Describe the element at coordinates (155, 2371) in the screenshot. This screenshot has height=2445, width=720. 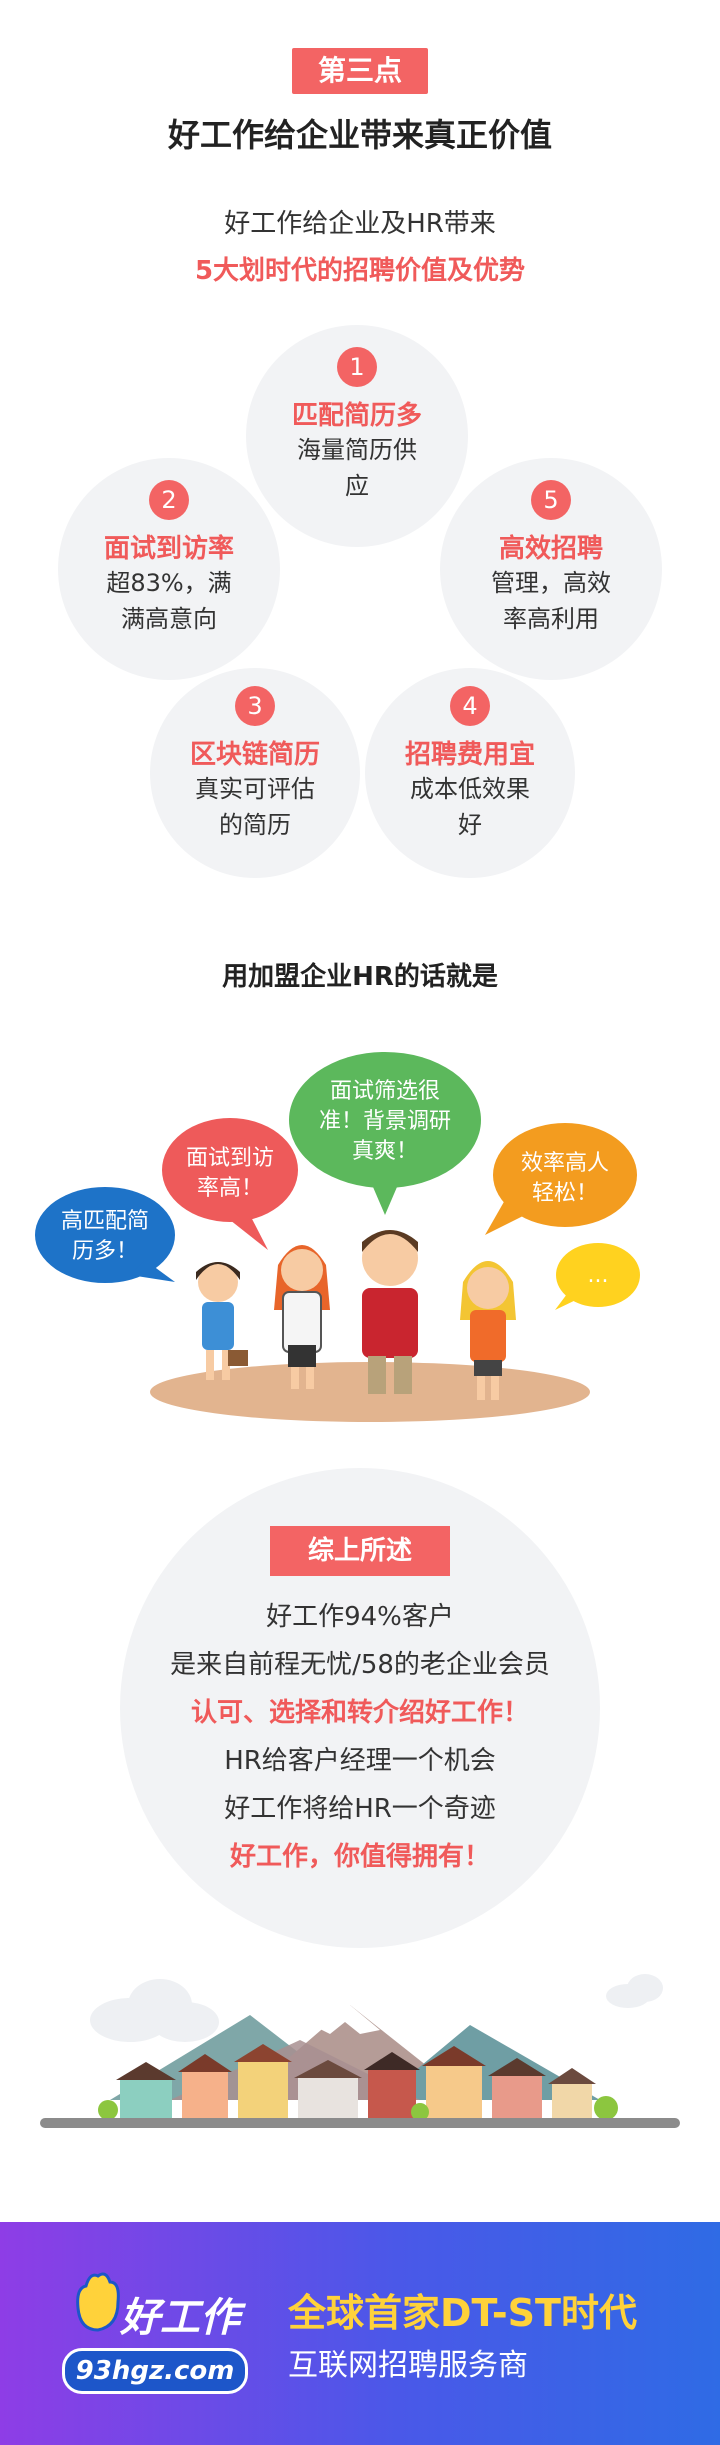
I see `logo-url: 93hgz.com` at that location.